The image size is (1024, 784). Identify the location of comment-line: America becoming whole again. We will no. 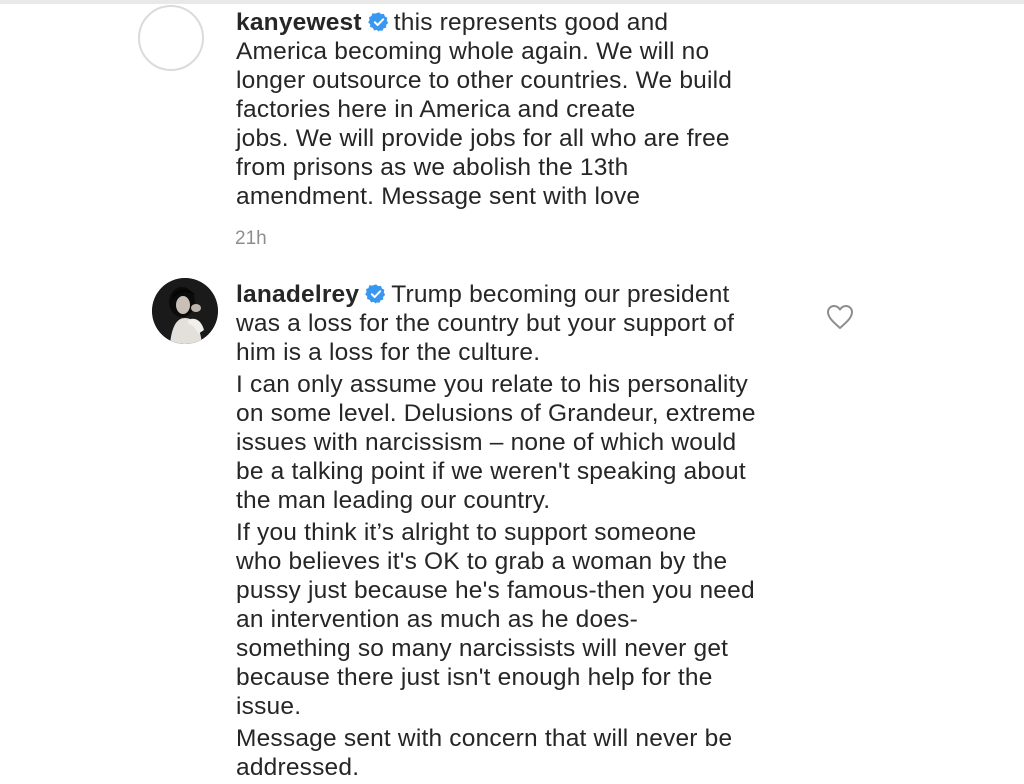
(473, 51).